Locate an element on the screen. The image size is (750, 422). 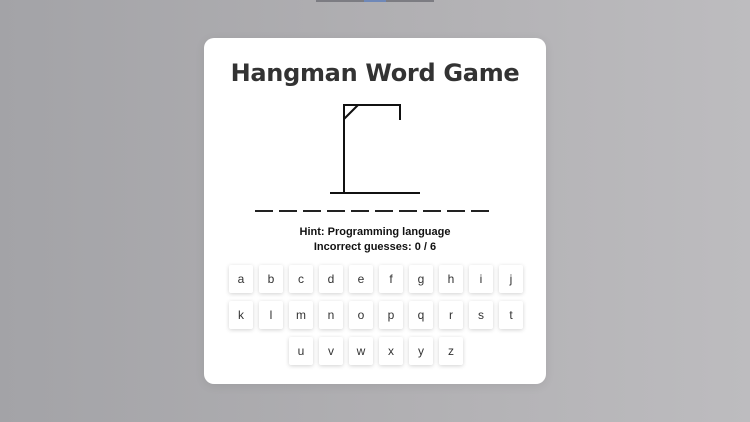
letter-key-b: b is located at coordinates (271, 279).